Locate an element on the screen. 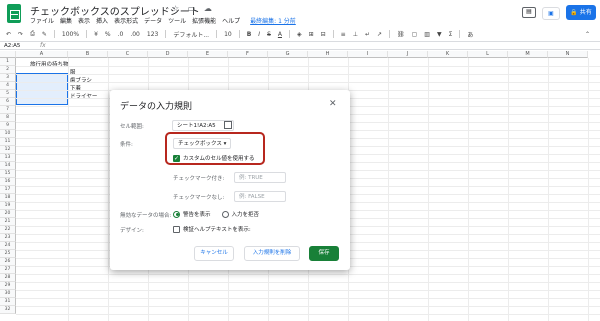 The width and height of the screenshot is (600, 321). menu-edit: 編集 is located at coordinates (66, 20).